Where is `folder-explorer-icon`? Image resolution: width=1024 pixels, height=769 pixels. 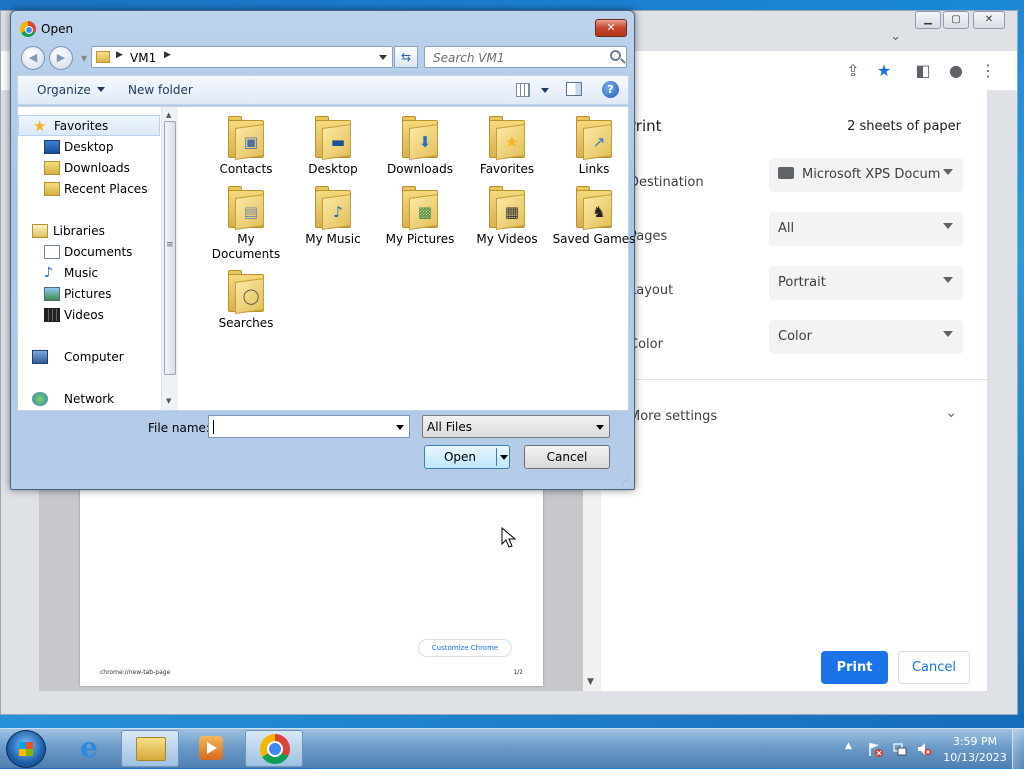
folder-explorer-icon is located at coordinates (151, 749).